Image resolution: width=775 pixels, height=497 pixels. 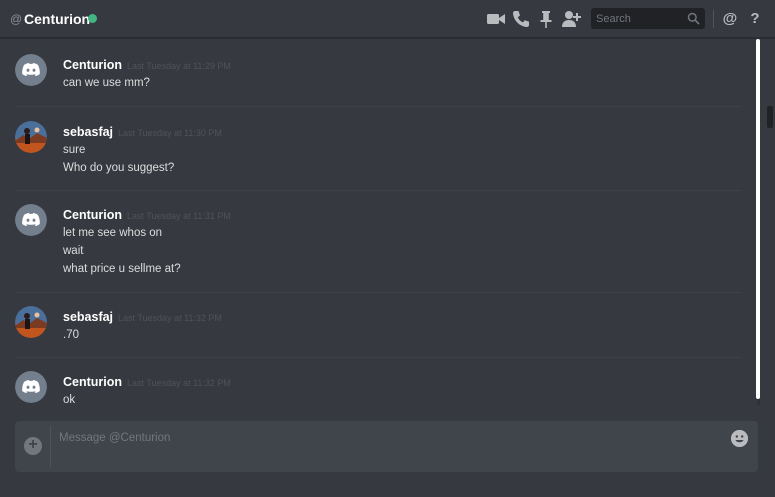 I want to click on search-bar, so click(x=648, y=18).